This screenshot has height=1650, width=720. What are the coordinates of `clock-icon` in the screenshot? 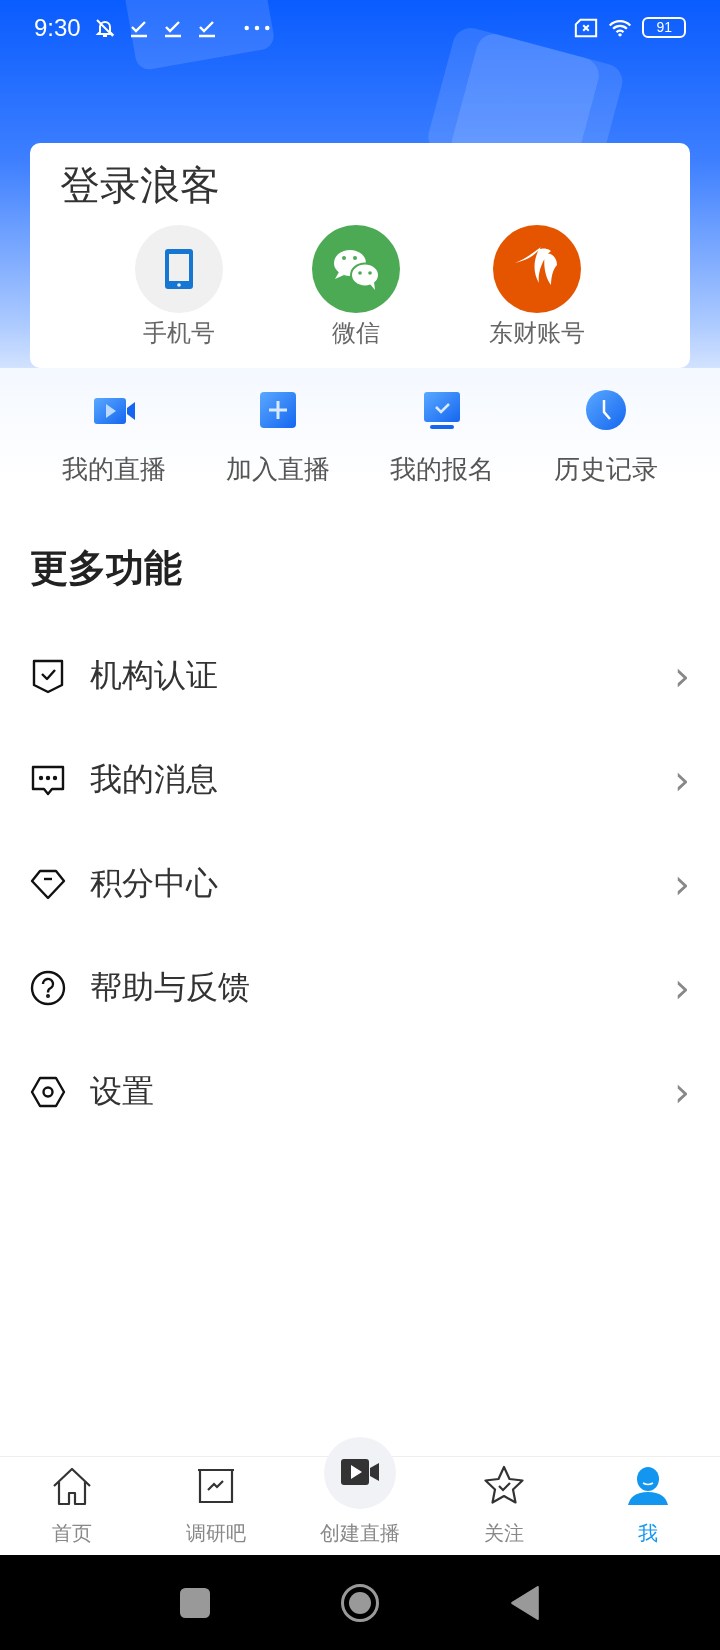 It's located at (606, 410).